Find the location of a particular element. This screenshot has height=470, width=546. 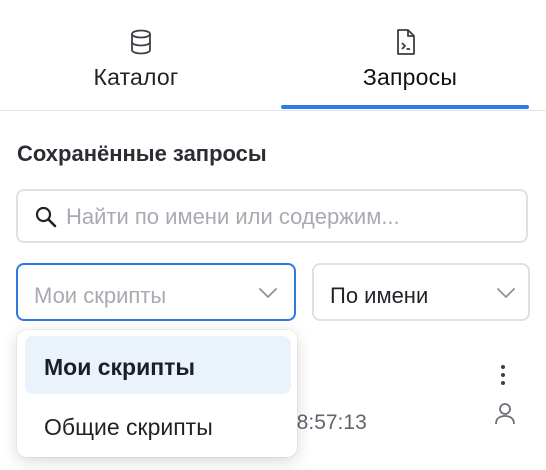

tab-queries-label: Запросы is located at coordinates (410, 77).